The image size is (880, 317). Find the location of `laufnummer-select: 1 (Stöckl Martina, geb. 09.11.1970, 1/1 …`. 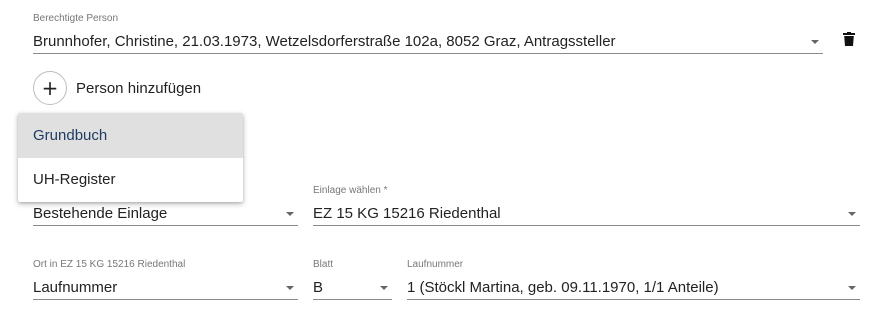

laufnummer-select: 1 (Stöckl Martina, geb. 09.11.1970, 1/1 … is located at coordinates (633, 288).